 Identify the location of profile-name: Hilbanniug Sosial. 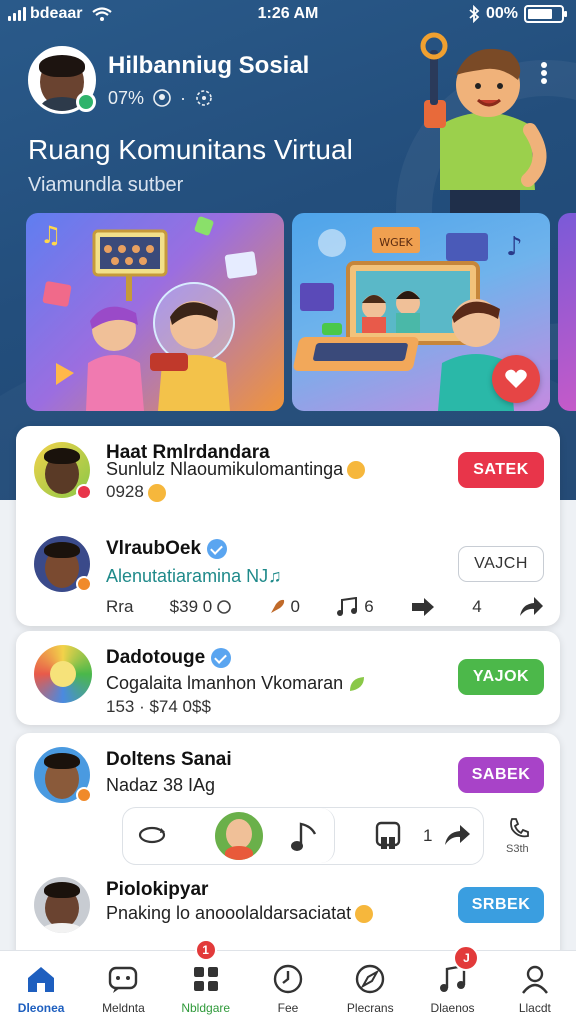
(209, 65).